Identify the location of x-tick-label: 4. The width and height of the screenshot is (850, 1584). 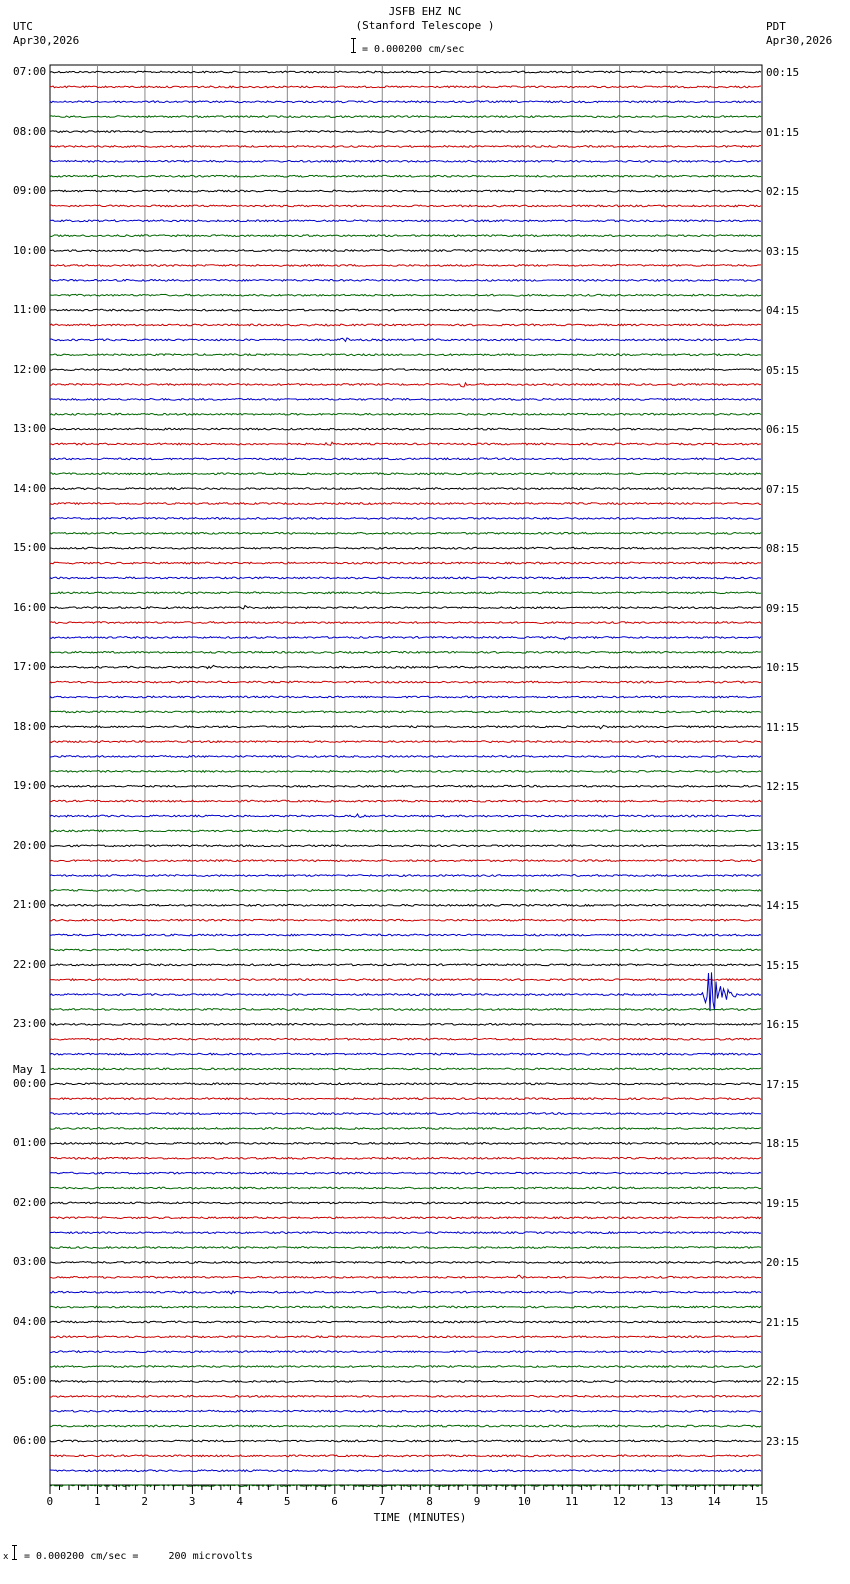
(239, 1501).